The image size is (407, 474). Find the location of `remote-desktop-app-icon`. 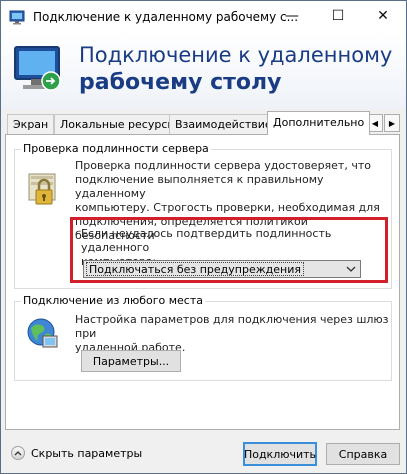

remote-desktop-app-icon is located at coordinates (17, 17).